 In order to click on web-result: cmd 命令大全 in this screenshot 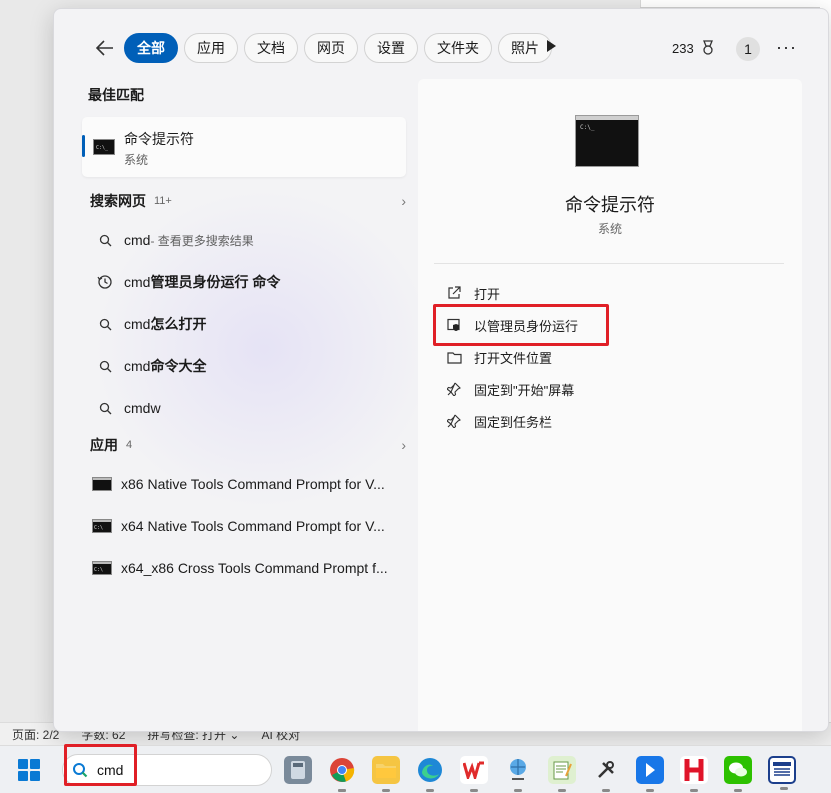, I will do `click(246, 366)`.